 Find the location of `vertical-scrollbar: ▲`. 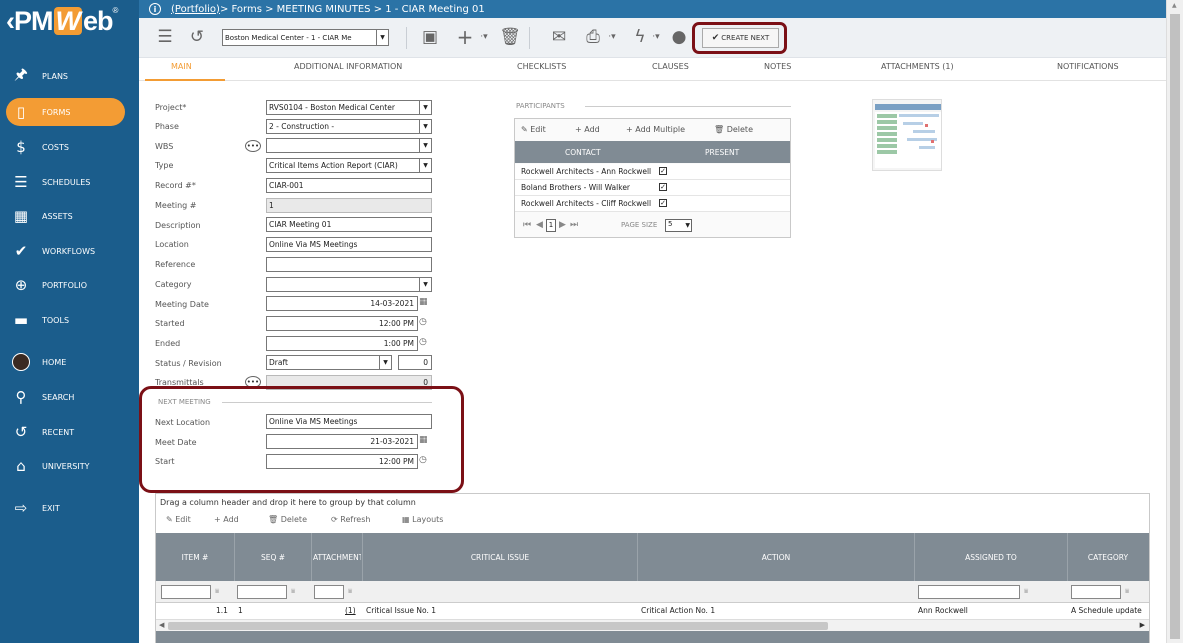

vertical-scrollbar: ▲ is located at coordinates (1174, 321).